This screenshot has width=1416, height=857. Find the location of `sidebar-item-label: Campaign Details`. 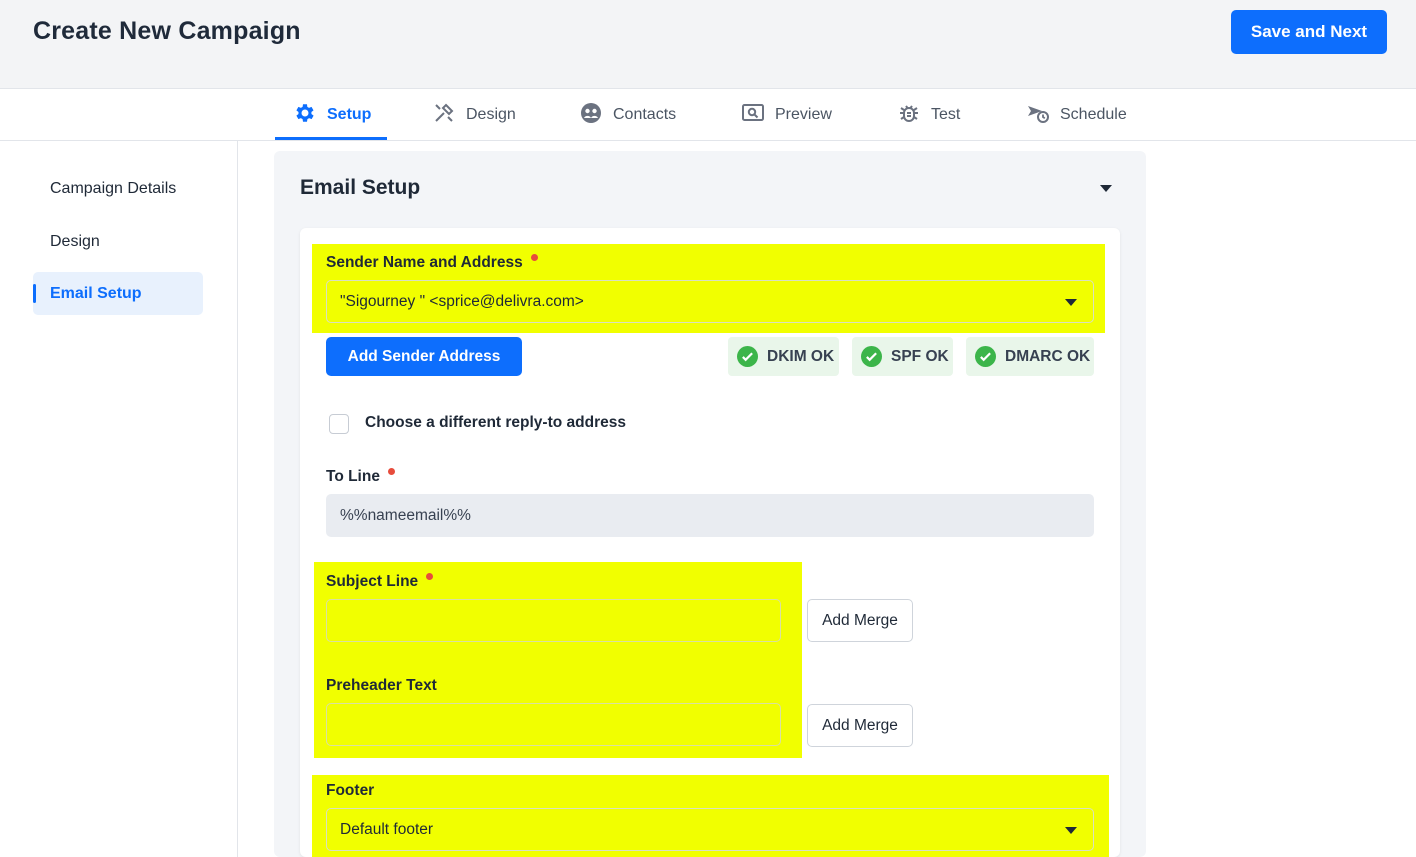

sidebar-item-label: Campaign Details is located at coordinates (113, 188).